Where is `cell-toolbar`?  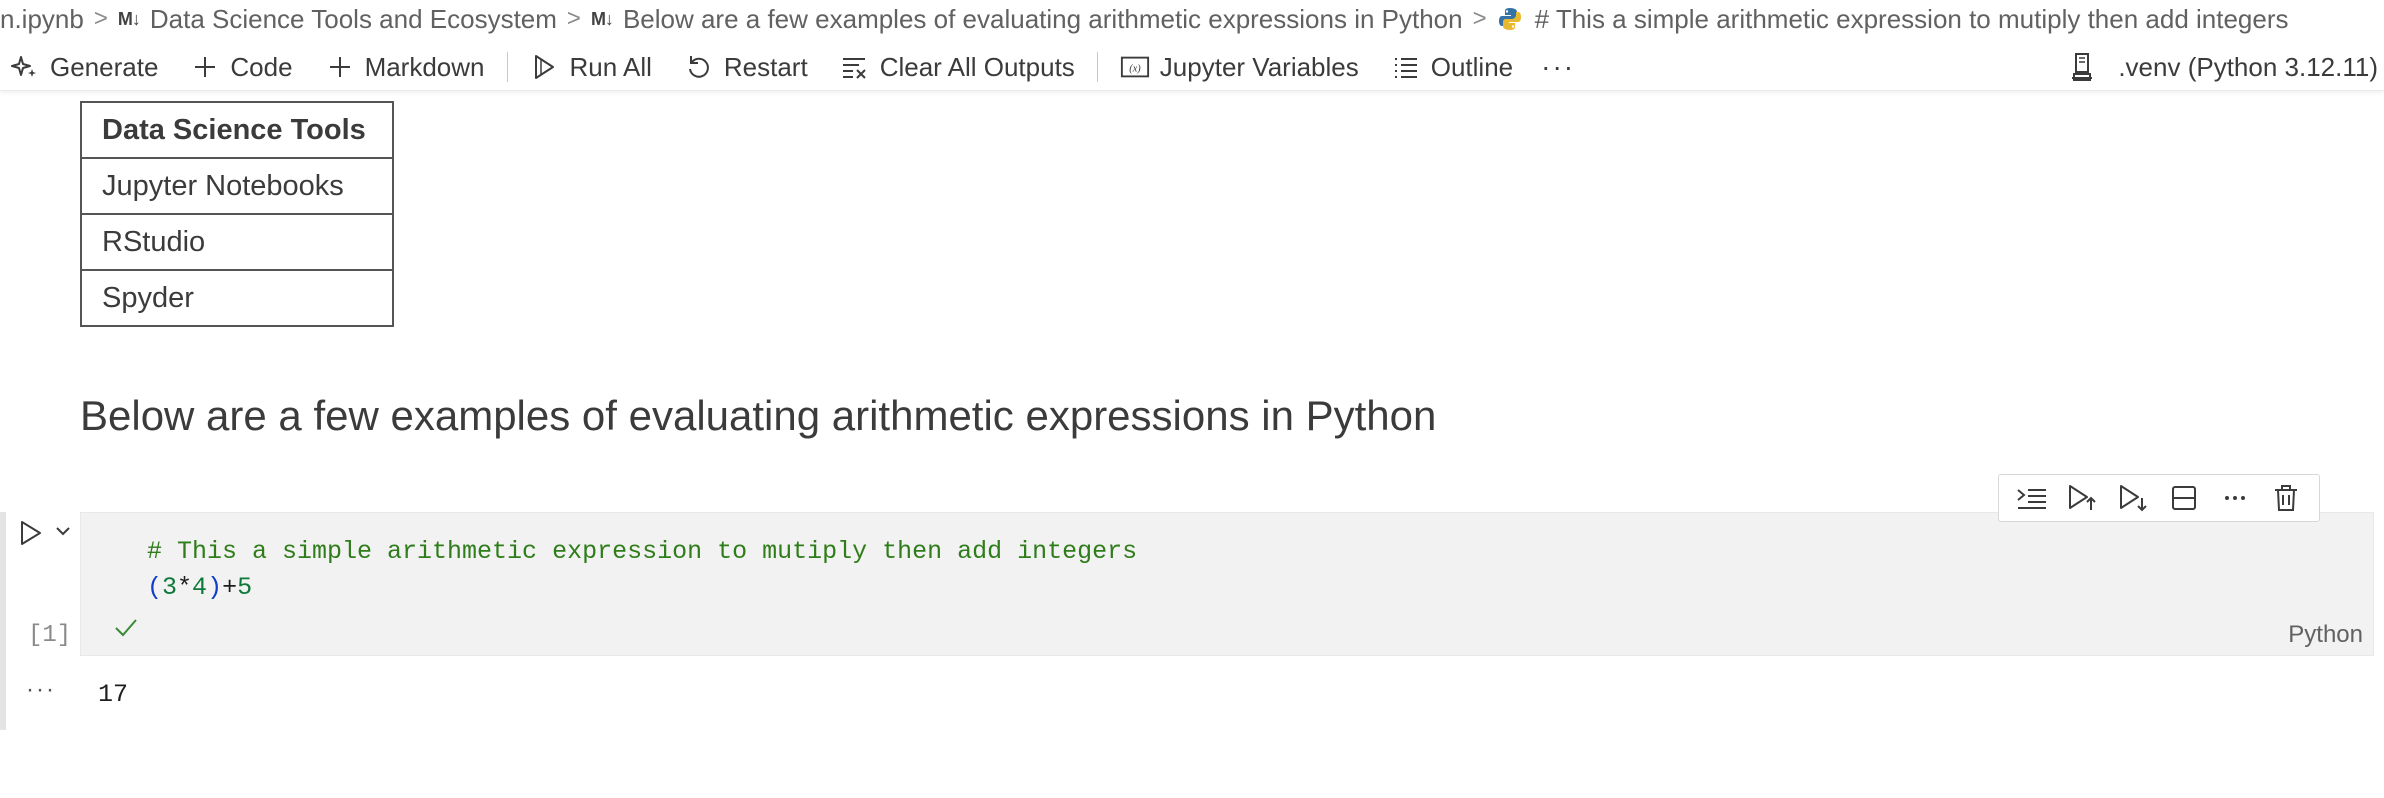
cell-toolbar is located at coordinates (2159, 498).